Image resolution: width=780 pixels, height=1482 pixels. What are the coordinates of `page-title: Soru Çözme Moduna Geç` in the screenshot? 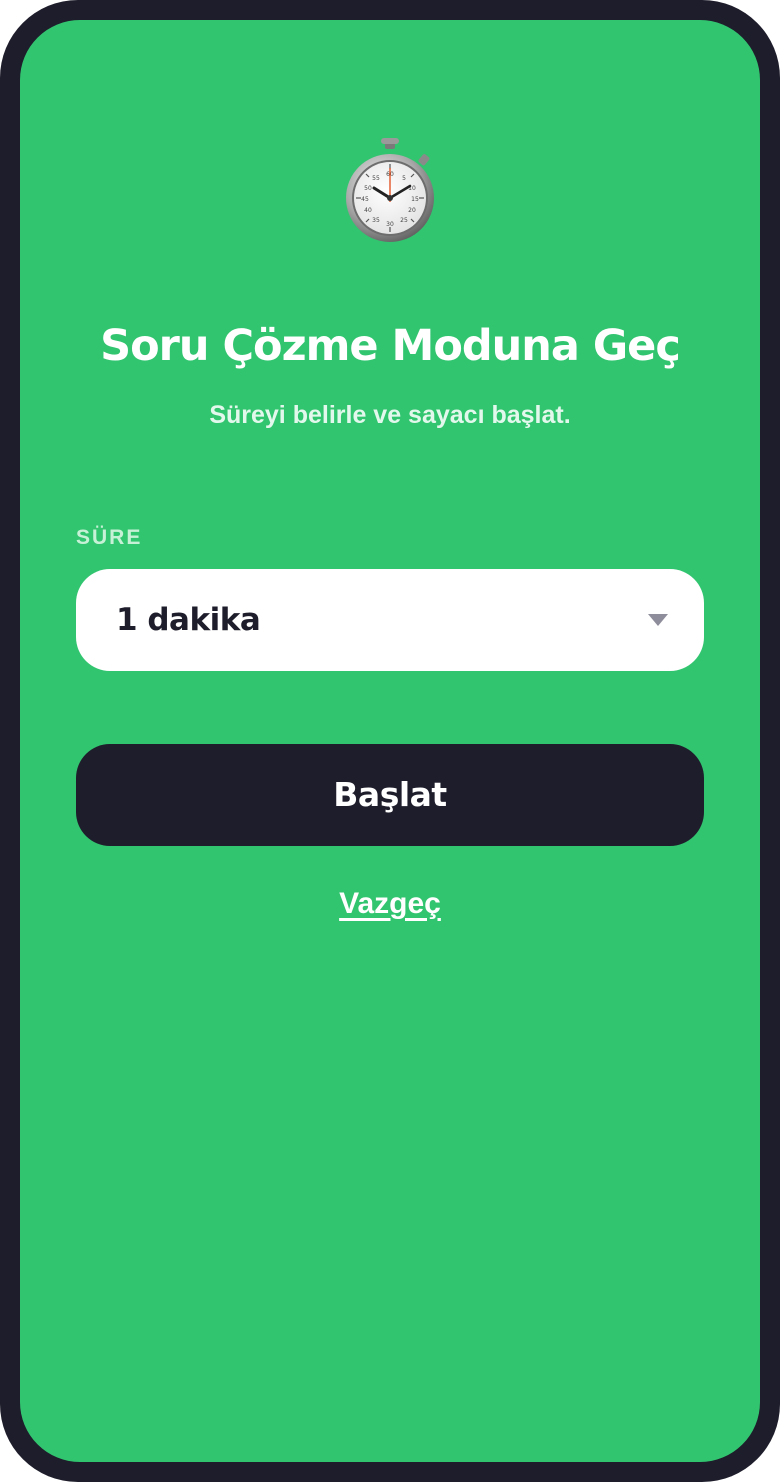 It's located at (390, 346).